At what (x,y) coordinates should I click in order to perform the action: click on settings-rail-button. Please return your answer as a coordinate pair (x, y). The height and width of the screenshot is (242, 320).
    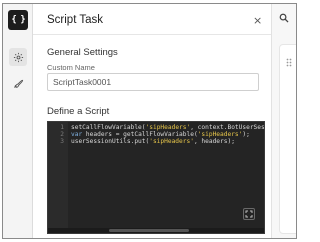
    Looking at the image, I should click on (18, 57).